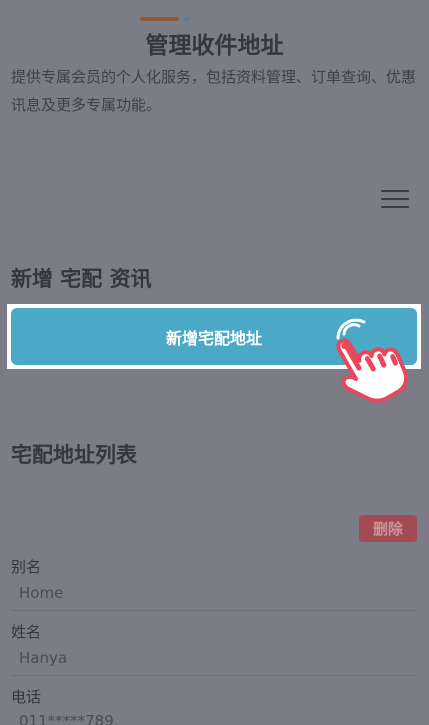 This screenshot has height=725, width=429. What do you see at coordinates (214, 46) in the screenshot?
I see `page-title: 管理收件地址` at bounding box center [214, 46].